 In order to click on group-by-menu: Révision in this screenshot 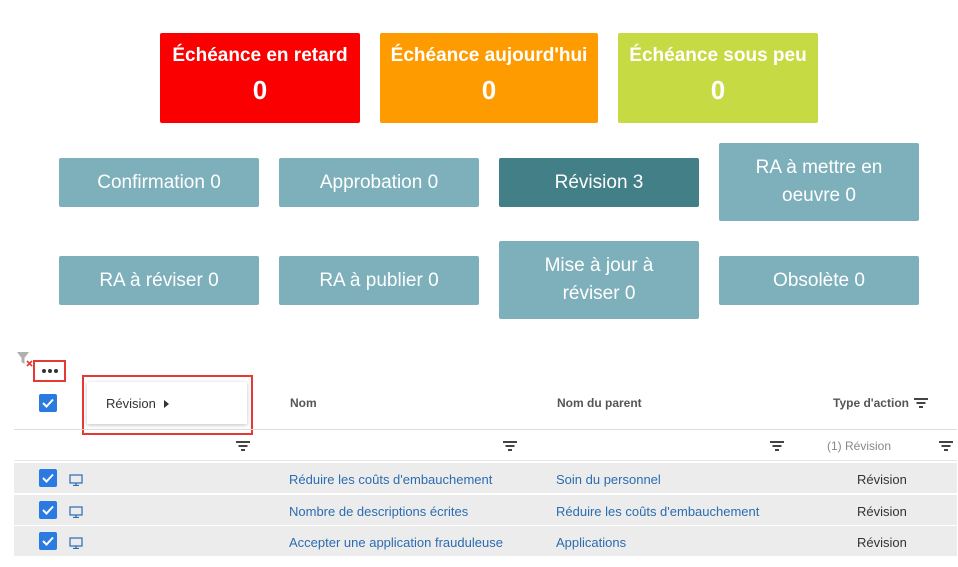, I will do `click(167, 405)`.